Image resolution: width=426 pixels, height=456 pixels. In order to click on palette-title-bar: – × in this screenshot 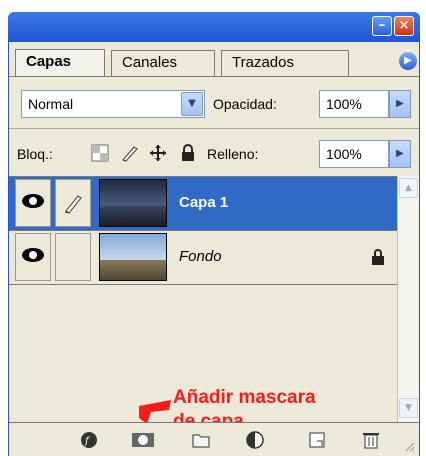, I will do `click(214, 27)`.